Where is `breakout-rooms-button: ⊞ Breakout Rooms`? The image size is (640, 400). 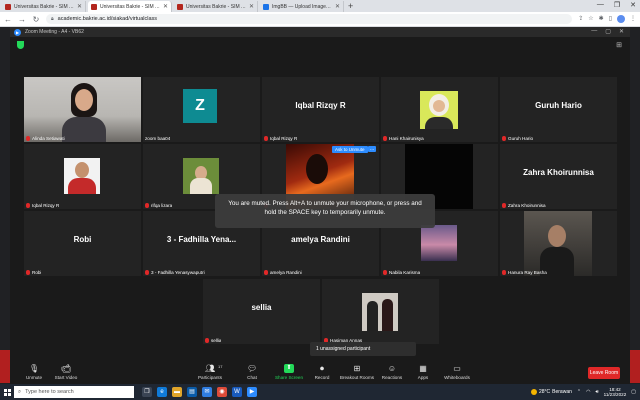
breakout-rooms-button: ⊞ Breakout Rooms is located at coordinates (357, 372).